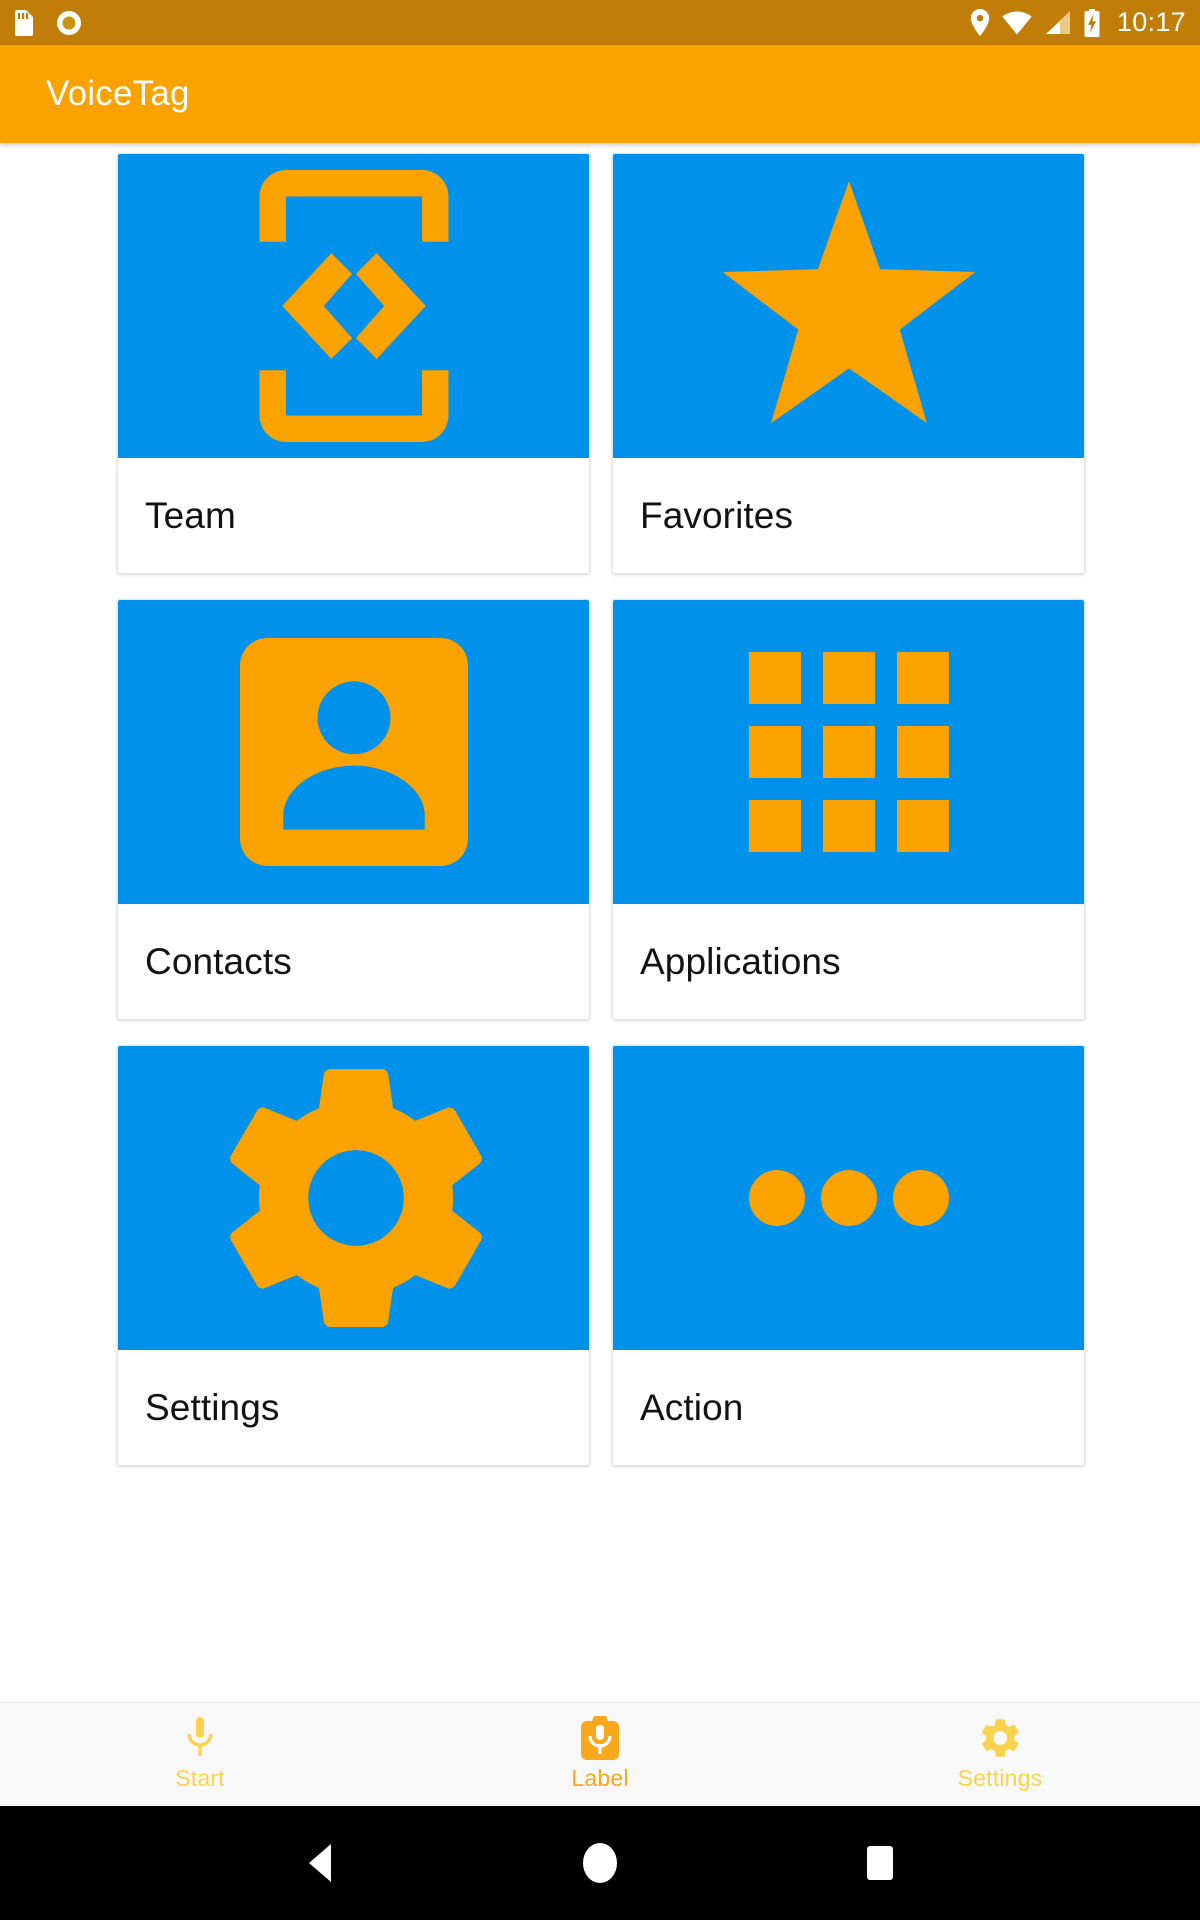  Describe the element at coordinates (692, 1407) in the screenshot. I see `card-label-action: Action` at that location.